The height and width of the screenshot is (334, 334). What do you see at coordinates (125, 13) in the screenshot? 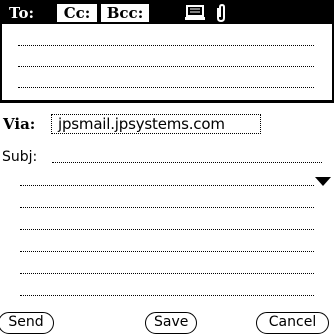
I see `tab-bcc: Bcc:` at bounding box center [125, 13].